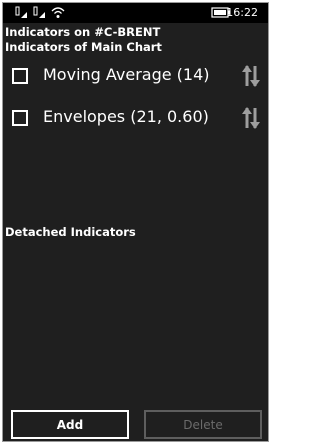  What do you see at coordinates (83, 47) in the screenshot?
I see `main-chart-heading: Indicators of Main Chart` at bounding box center [83, 47].